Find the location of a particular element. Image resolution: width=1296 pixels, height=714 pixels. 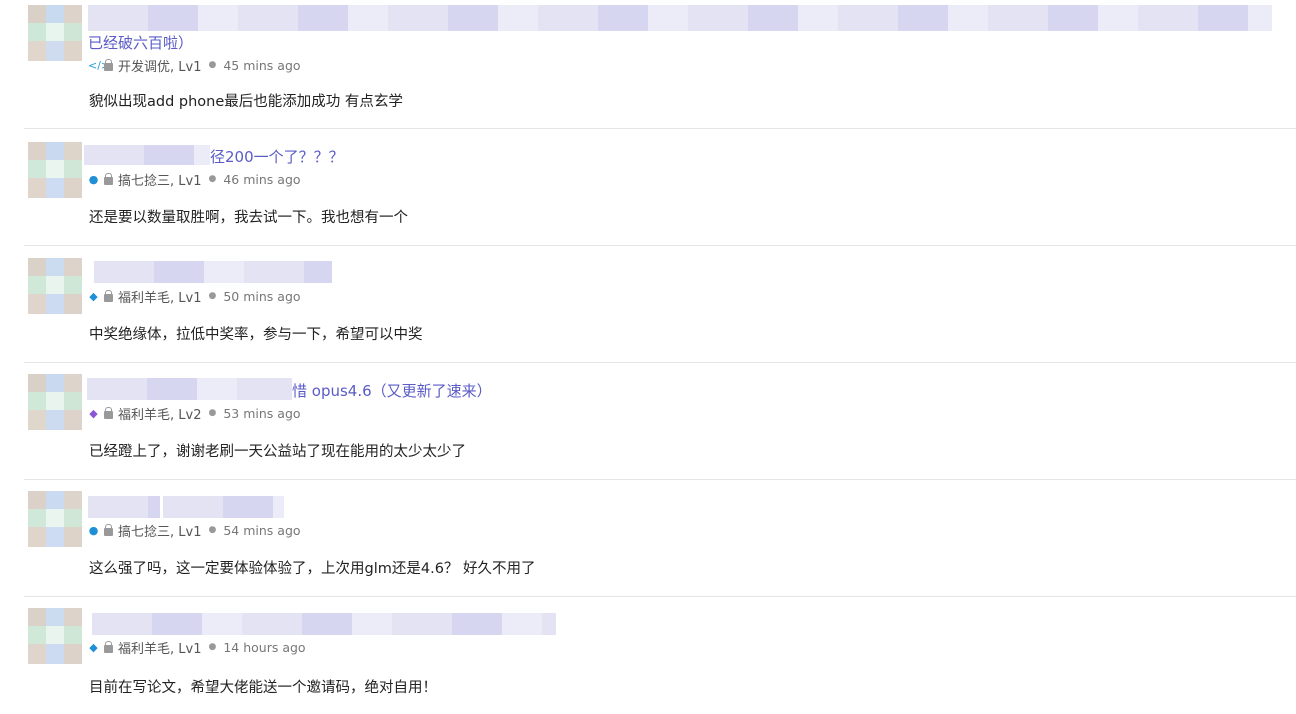

timestamp: 50 mins ago is located at coordinates (262, 296).